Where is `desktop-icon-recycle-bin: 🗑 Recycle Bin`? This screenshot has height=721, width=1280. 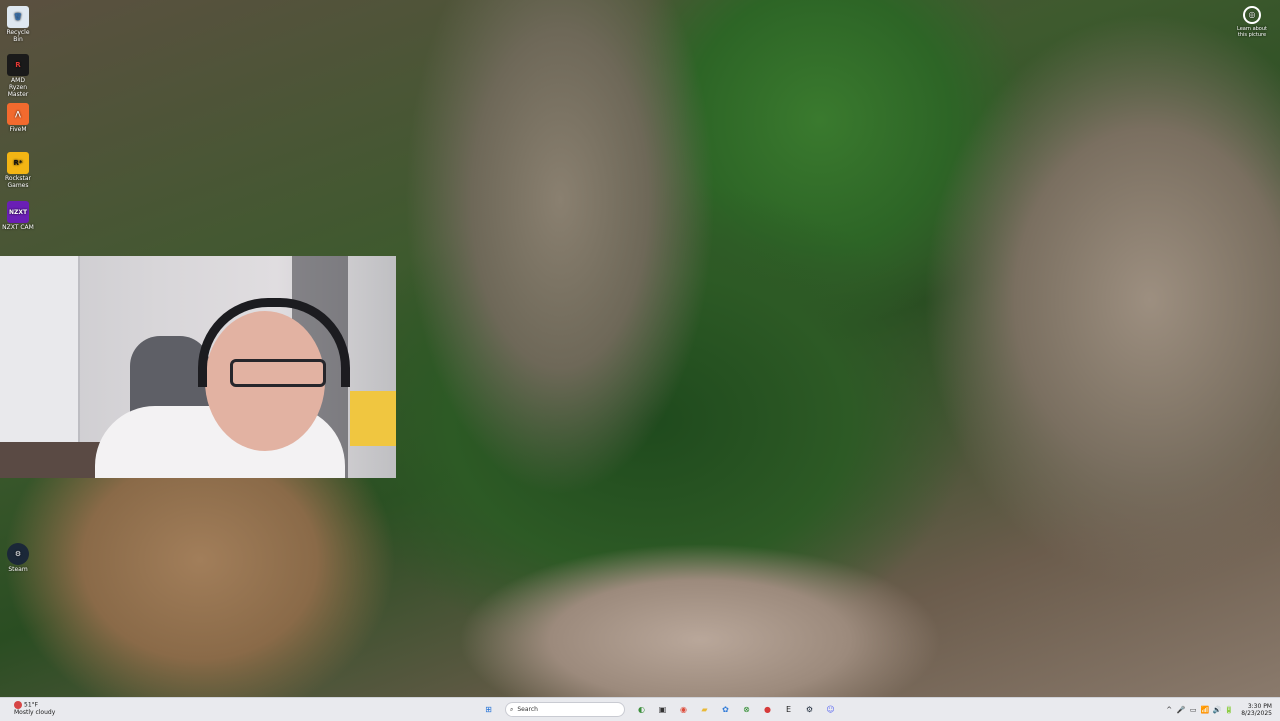 desktop-icon-recycle-bin: 🗑 Recycle Bin is located at coordinates (18, 24).